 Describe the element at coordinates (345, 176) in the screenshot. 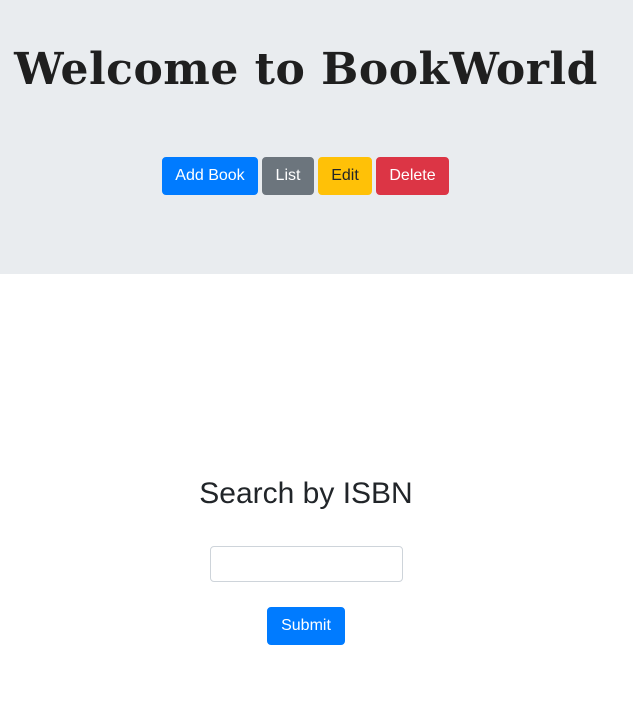

I see `edit-button: Edit` at that location.